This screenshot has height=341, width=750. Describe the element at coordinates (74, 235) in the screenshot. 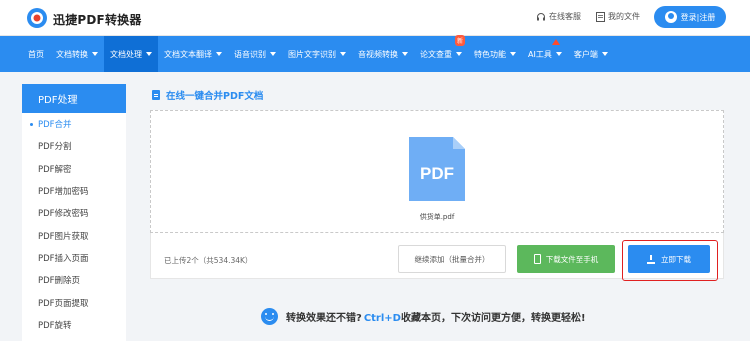

I see `sidebar-item-pdf-extract-images: PDF图片获取` at that location.